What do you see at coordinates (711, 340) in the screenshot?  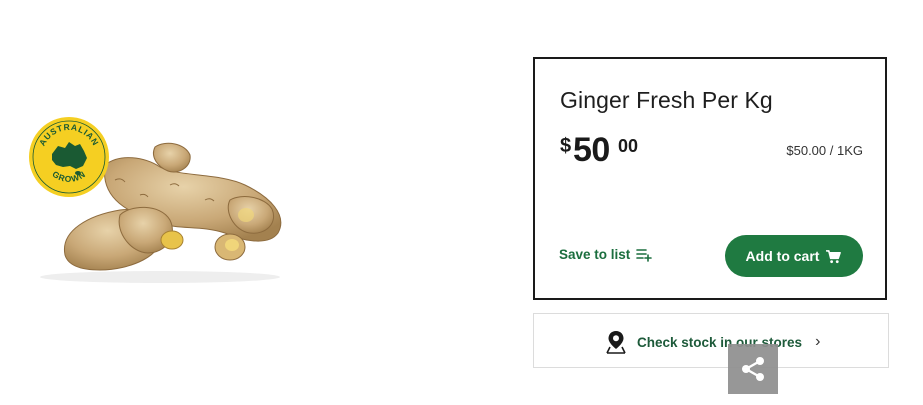 I see `check-stock-button: Check stock in our stores ›` at bounding box center [711, 340].